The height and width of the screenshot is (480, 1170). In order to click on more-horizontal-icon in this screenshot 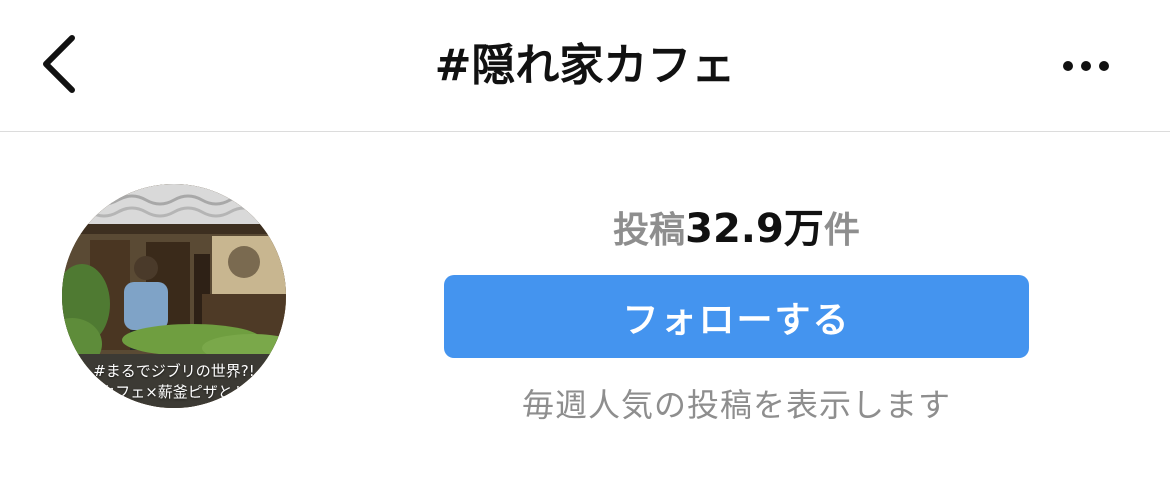, I will do `click(1086, 66)`.